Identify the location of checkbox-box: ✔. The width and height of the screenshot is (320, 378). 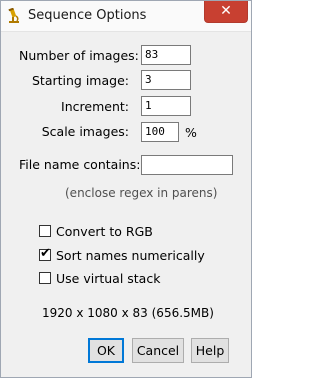
(45, 253).